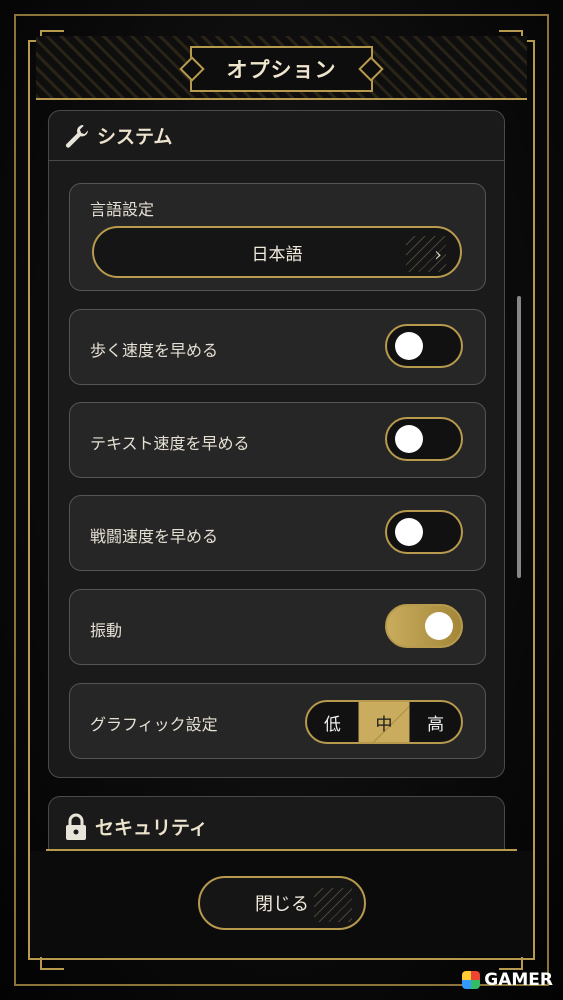 This screenshot has height=1000, width=563. I want to click on page-title: オプション, so click(281, 69).